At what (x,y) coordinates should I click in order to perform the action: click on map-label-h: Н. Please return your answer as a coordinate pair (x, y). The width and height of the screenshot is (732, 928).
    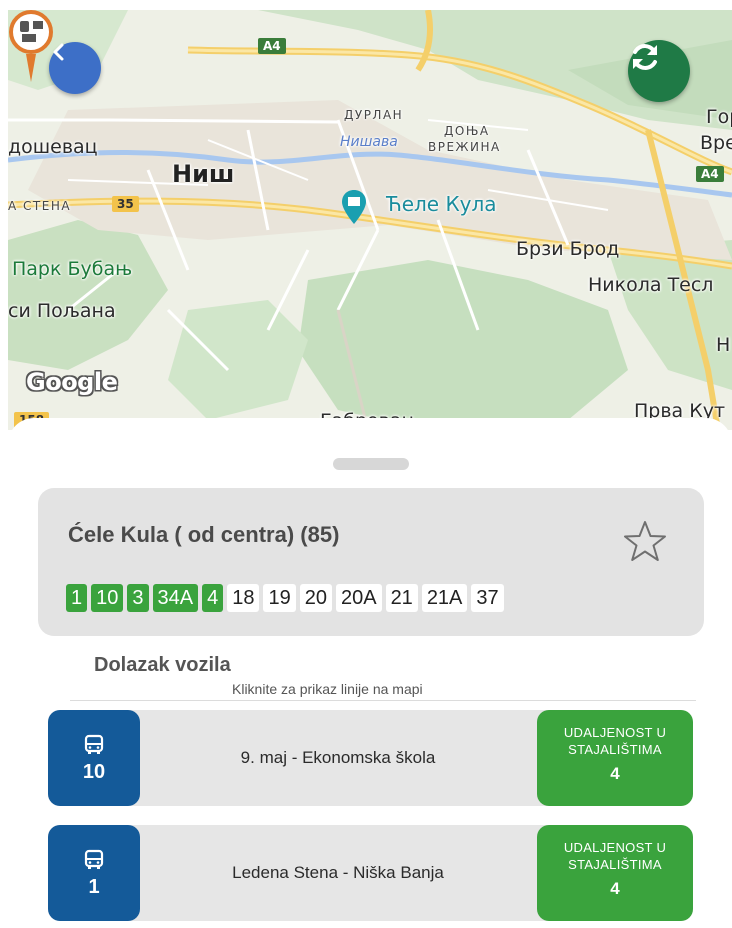
    Looking at the image, I should click on (723, 345).